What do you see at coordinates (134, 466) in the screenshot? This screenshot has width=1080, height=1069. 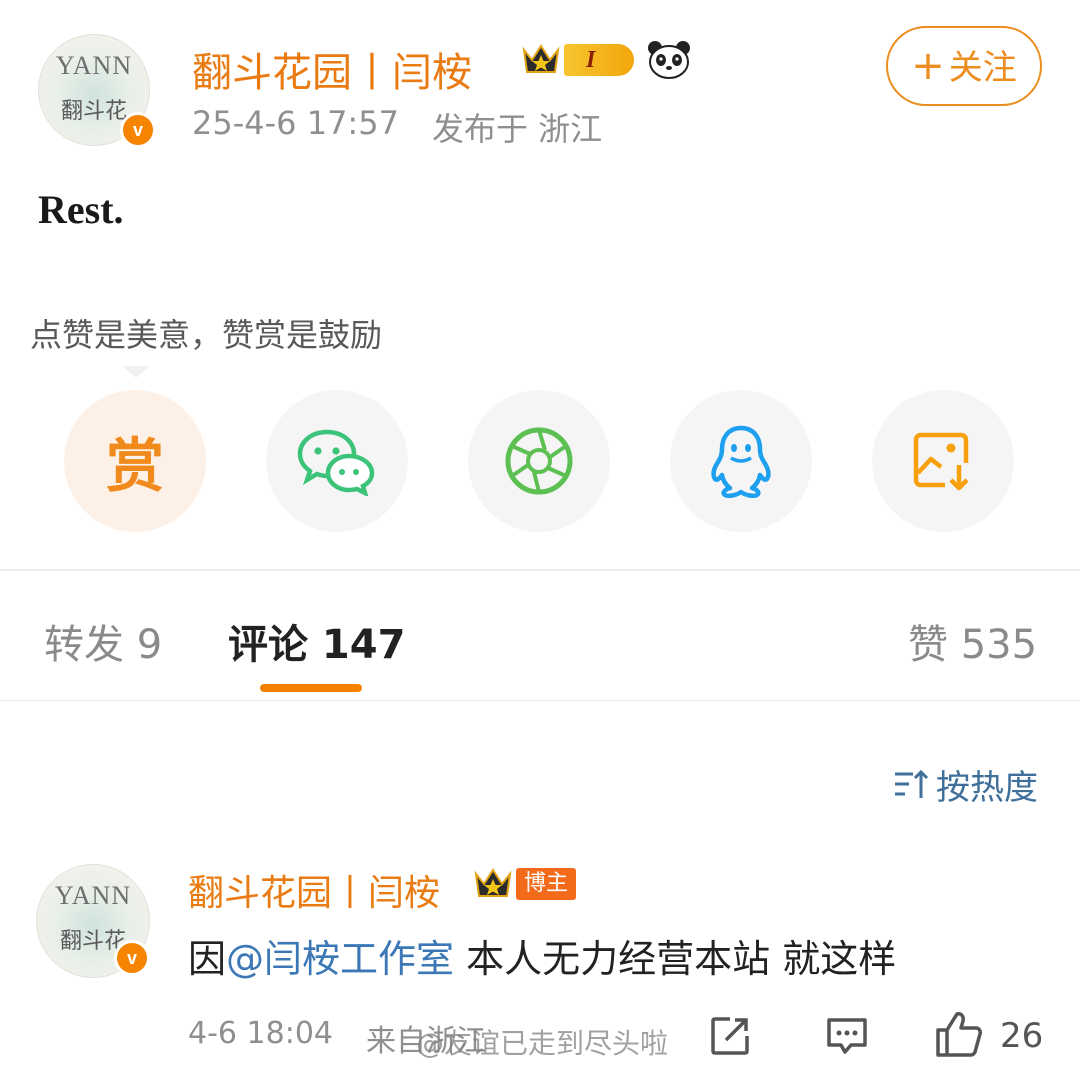 I see `reward-icon: 赏` at bounding box center [134, 466].